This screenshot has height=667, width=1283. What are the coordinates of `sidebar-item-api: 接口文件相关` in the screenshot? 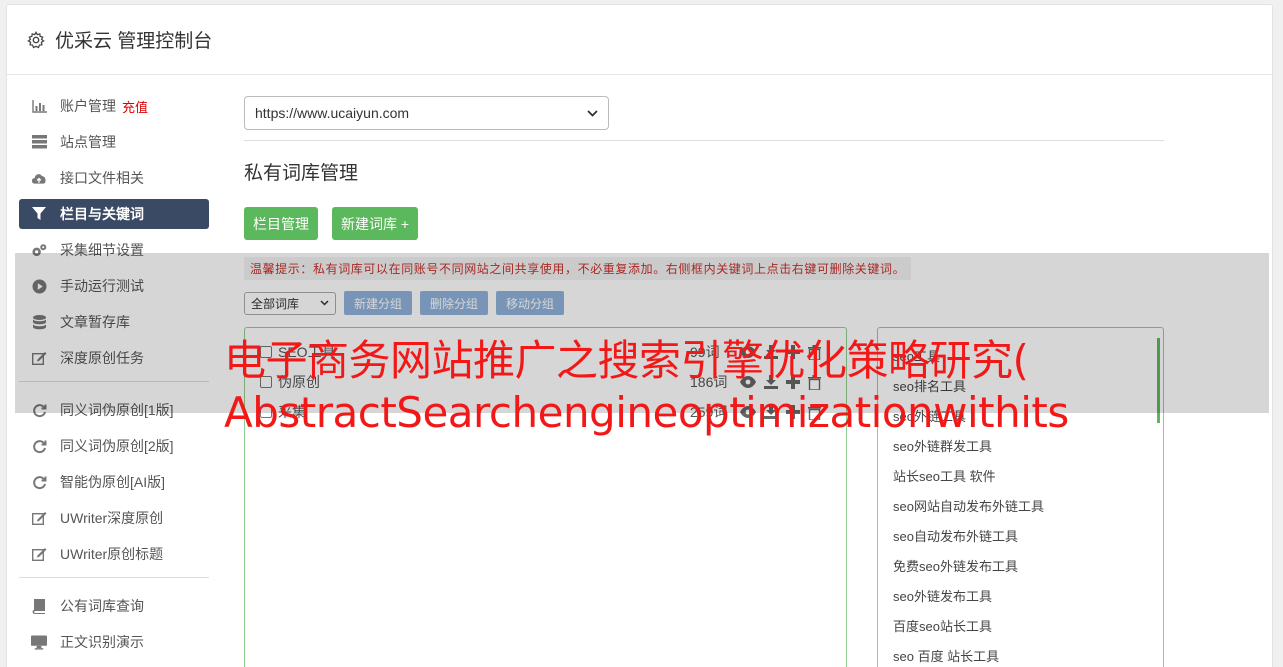 It's located at (114, 178).